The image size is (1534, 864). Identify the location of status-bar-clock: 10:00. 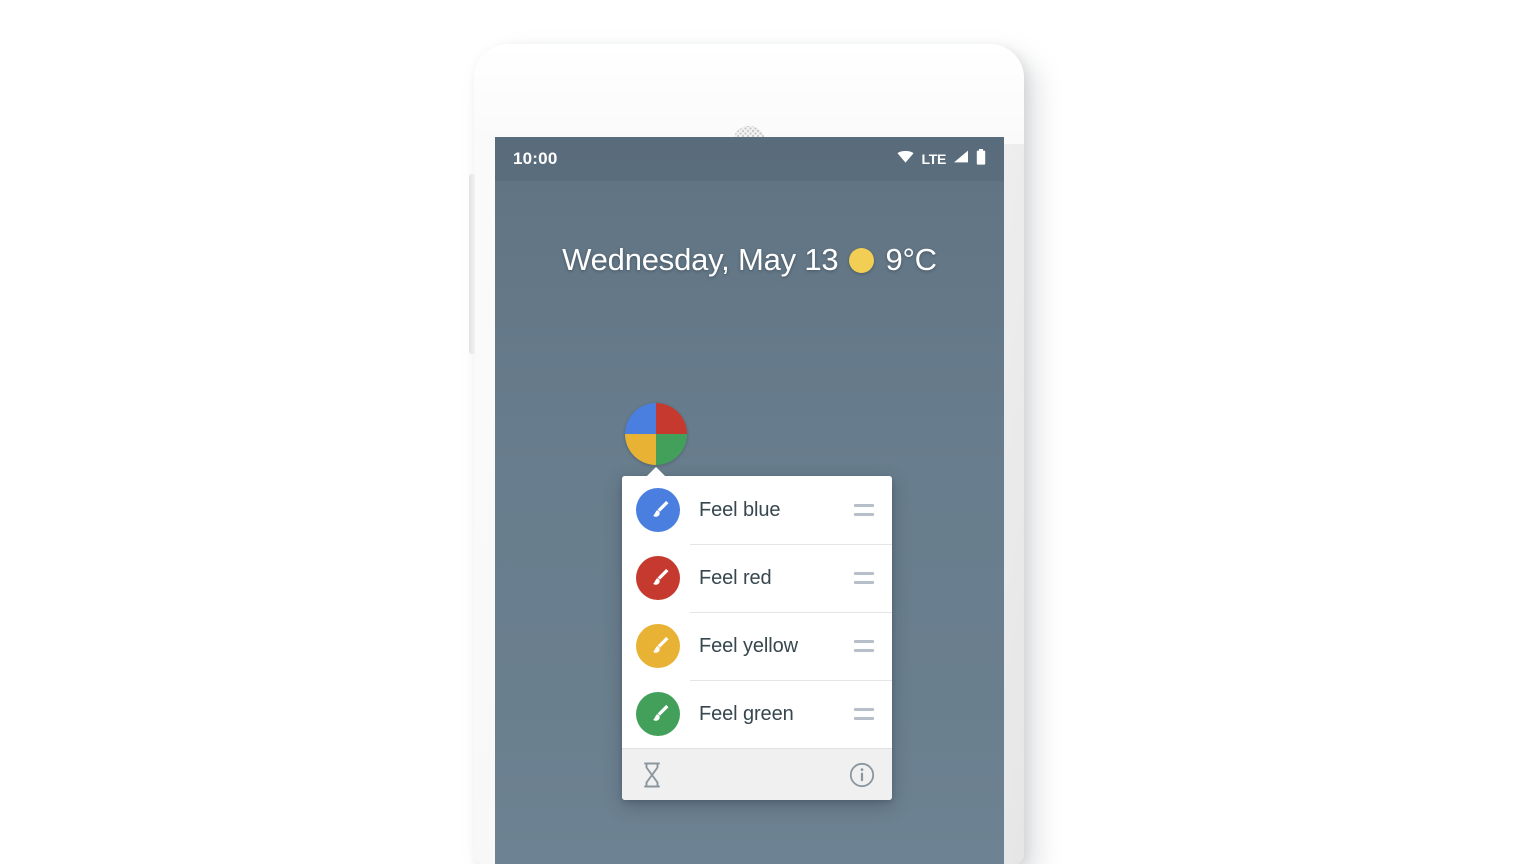
(535, 158).